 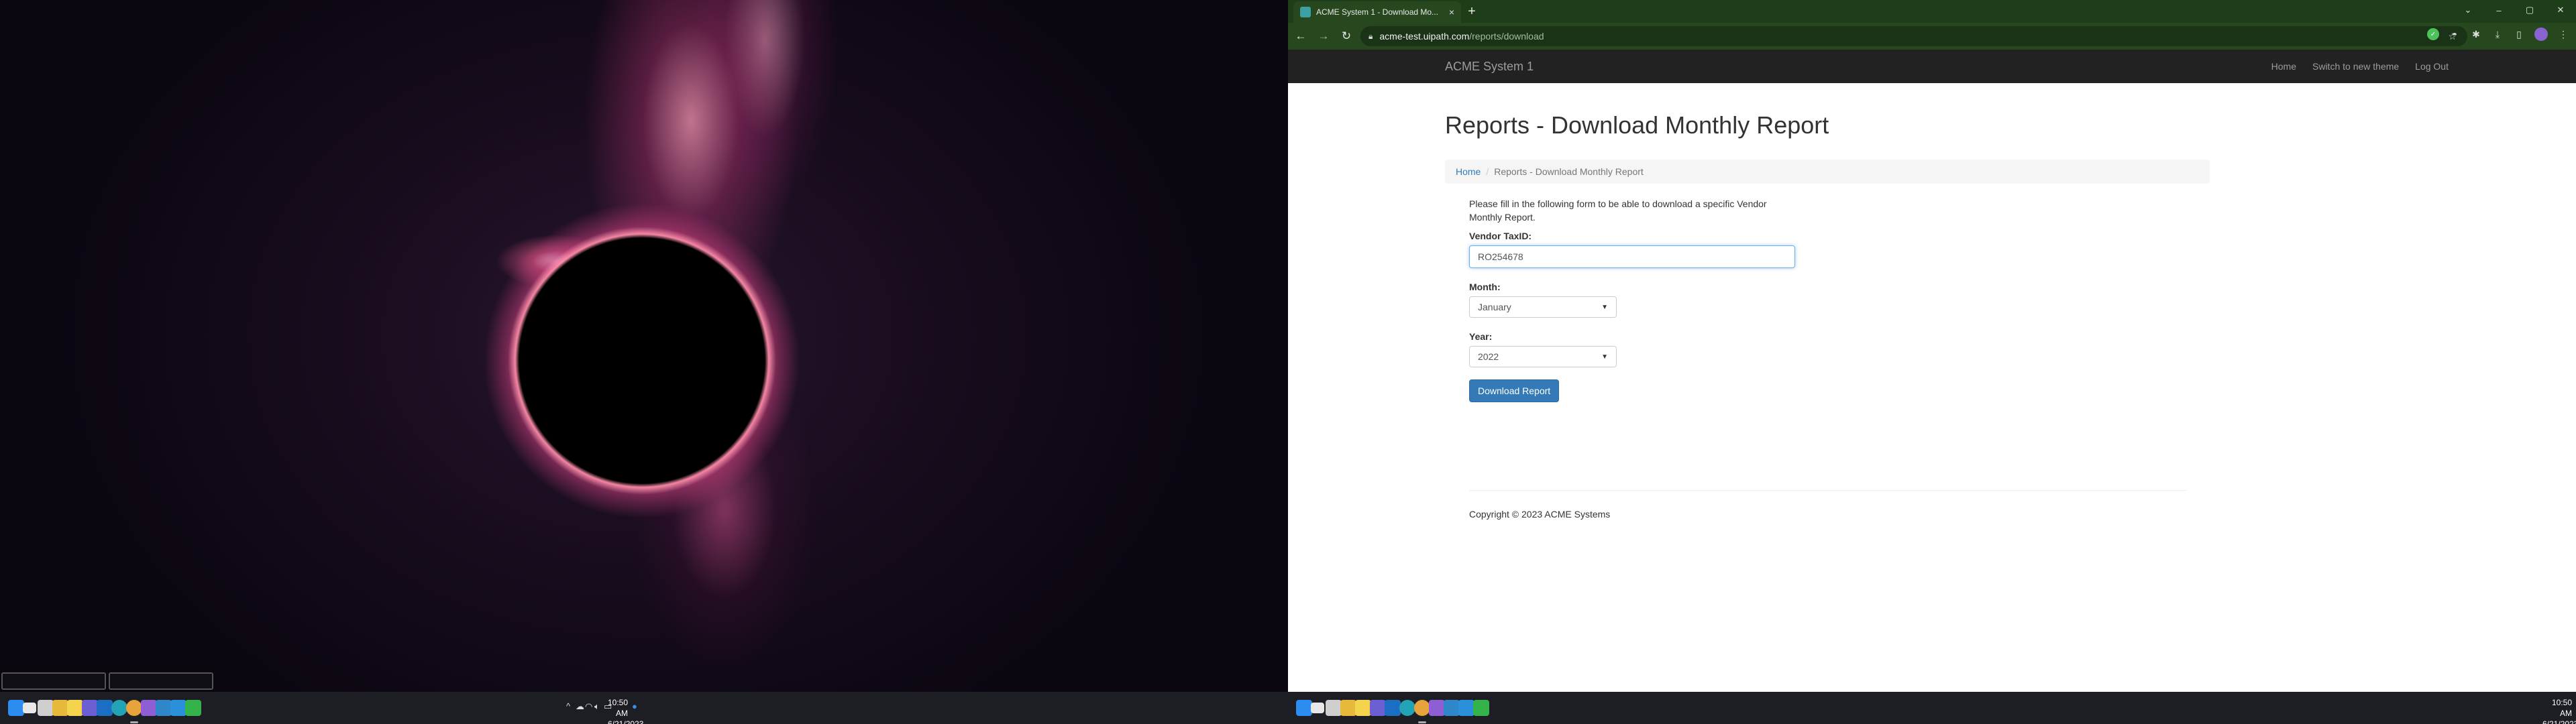 I want to click on taxid-label: Vendor TaxID:, so click(x=1500, y=236).